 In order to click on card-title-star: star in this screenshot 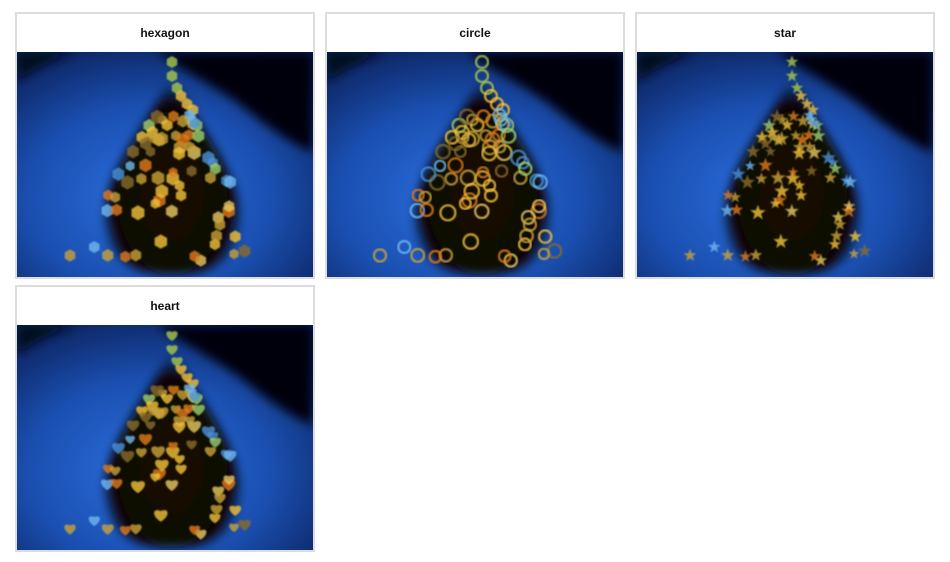, I will do `click(784, 33)`.